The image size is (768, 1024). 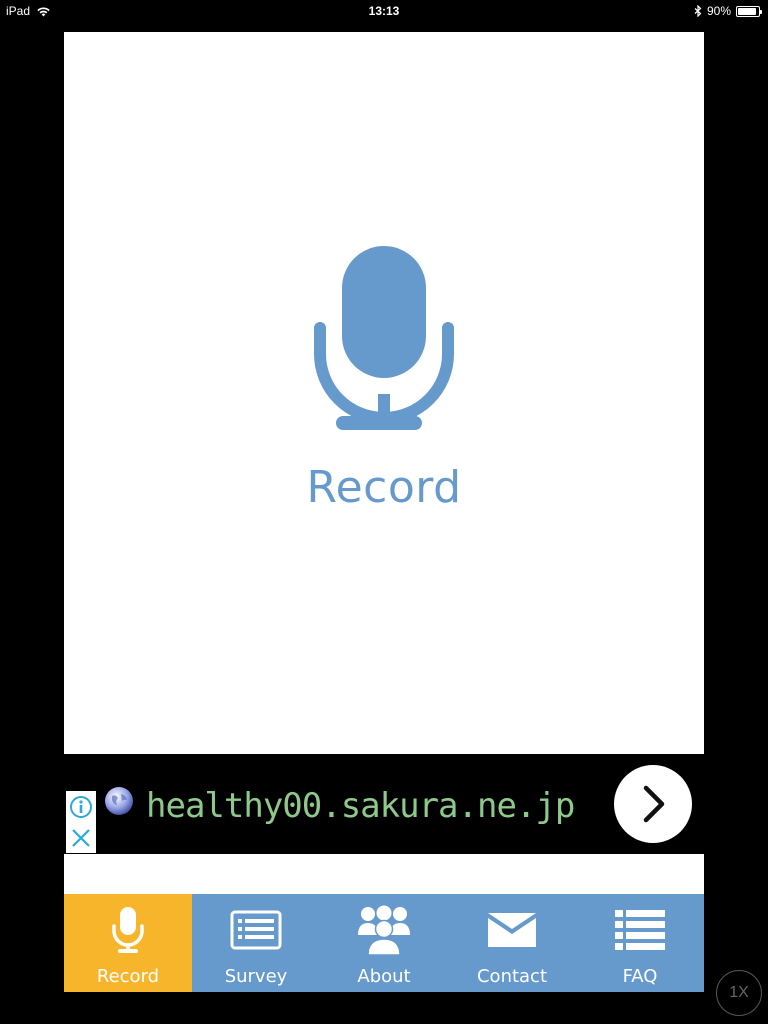 I want to click on ad-choices, so click(x=81, y=822).